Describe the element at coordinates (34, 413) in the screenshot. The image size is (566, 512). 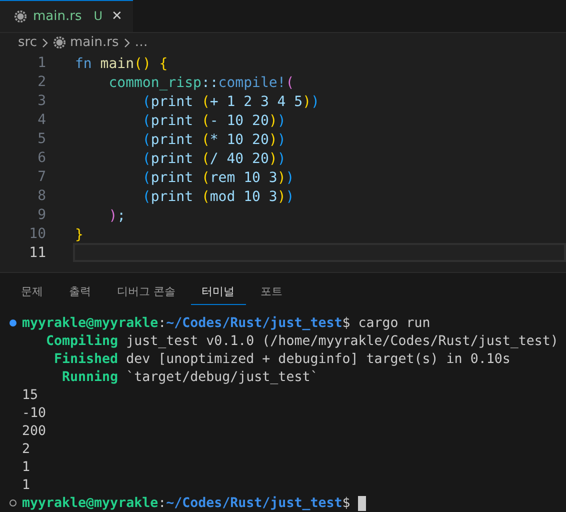
I see `terminal-line: -10` at that location.